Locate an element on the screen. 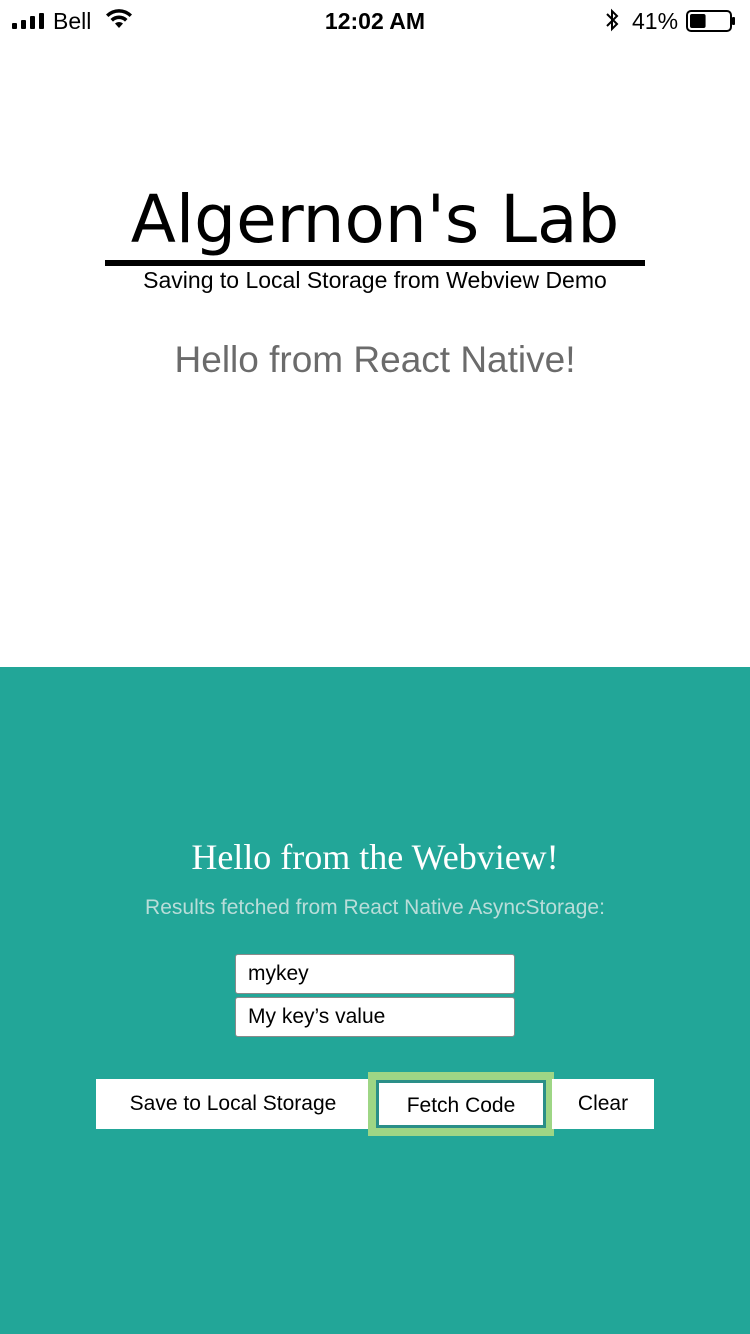 The height and width of the screenshot is (1334, 750). native-hello-text: Hello from React Native! is located at coordinates (375, 359).